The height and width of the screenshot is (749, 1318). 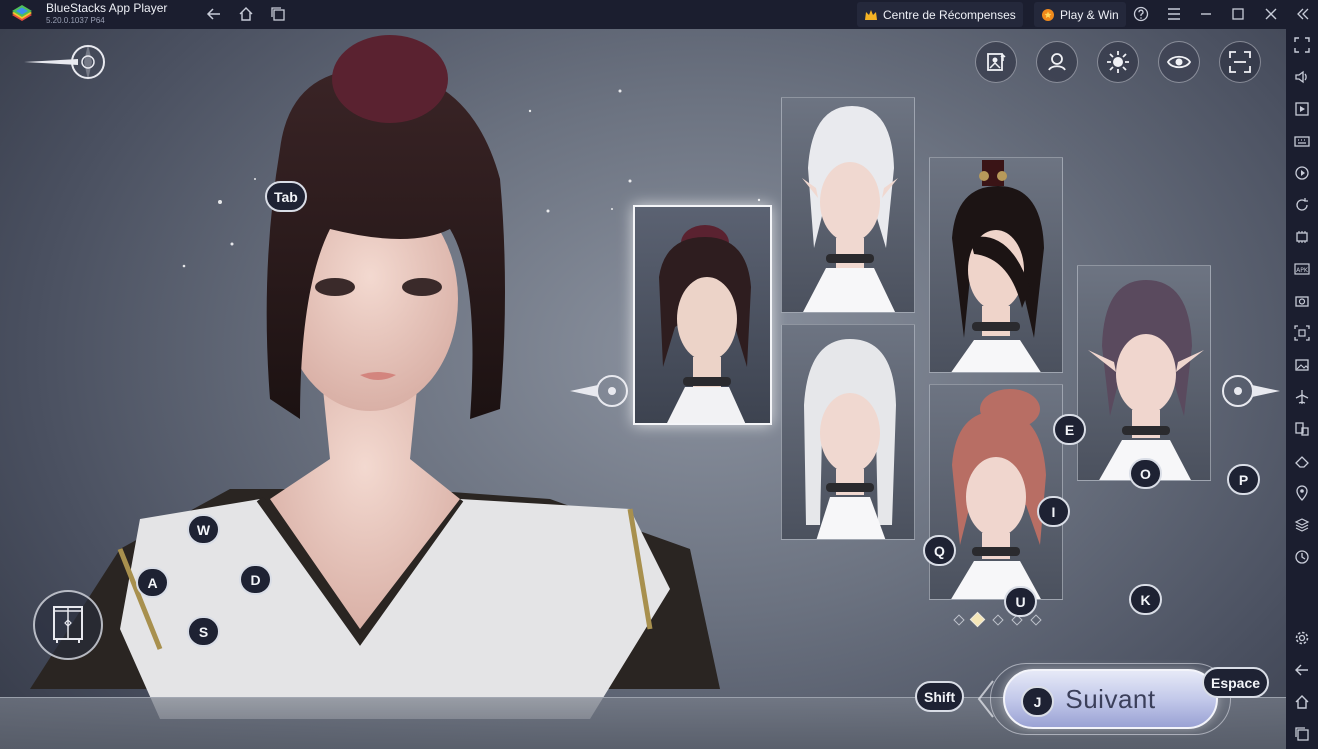 I want to click on multi-window-icon, so click(x=1302, y=429).